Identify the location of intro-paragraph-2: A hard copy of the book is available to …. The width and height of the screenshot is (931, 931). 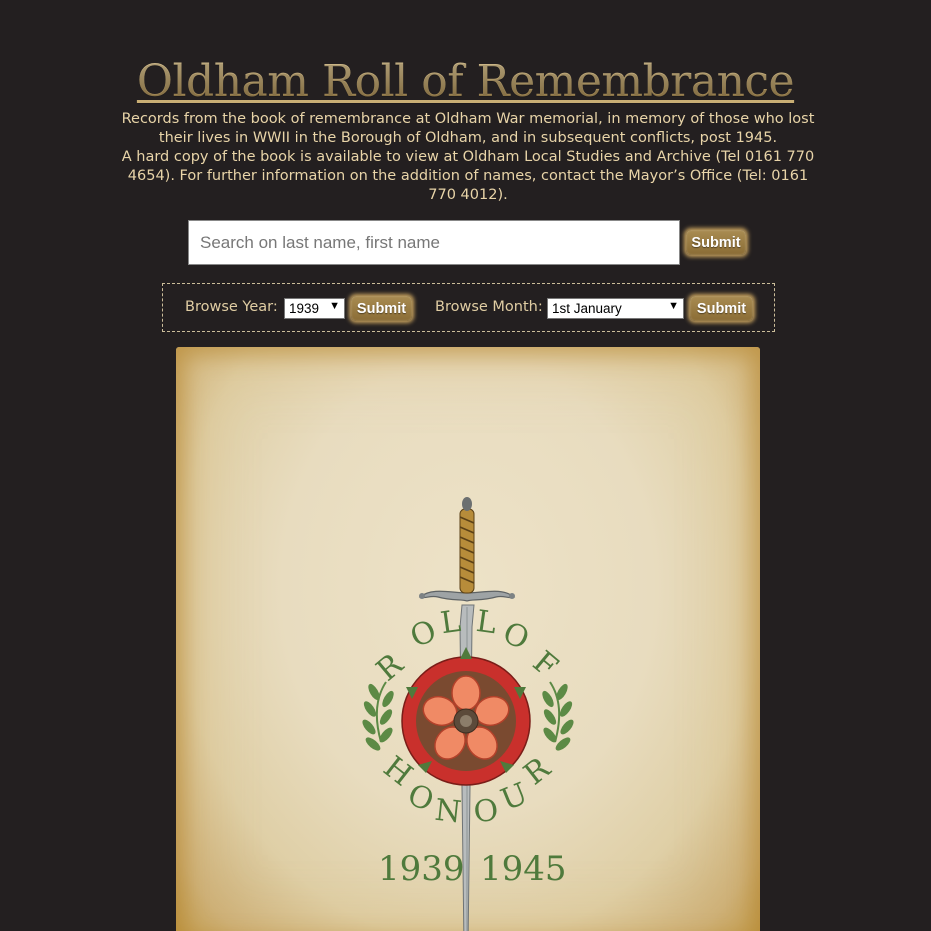
(468, 176).